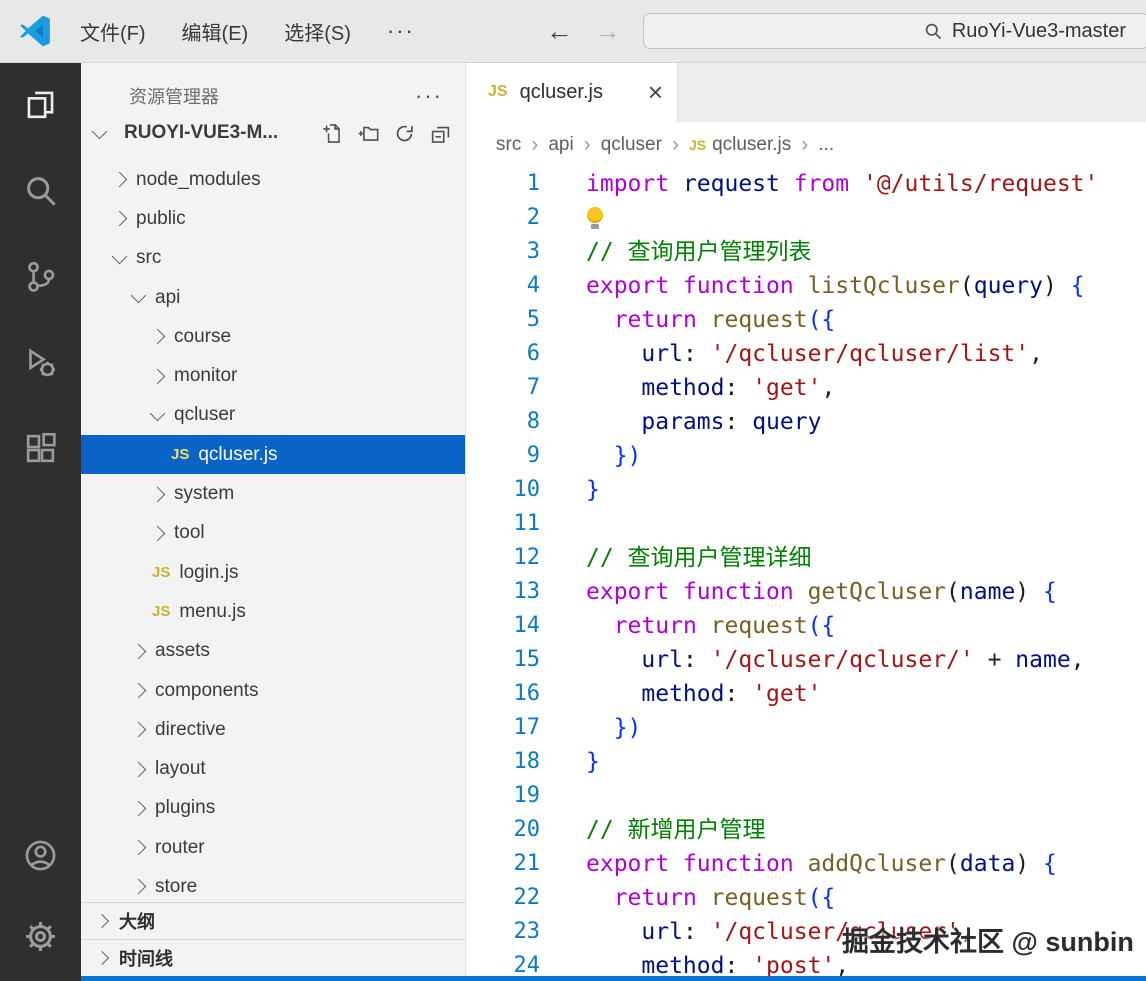  Describe the element at coordinates (273, 179) in the screenshot. I see `tree-item: node_modules` at that location.